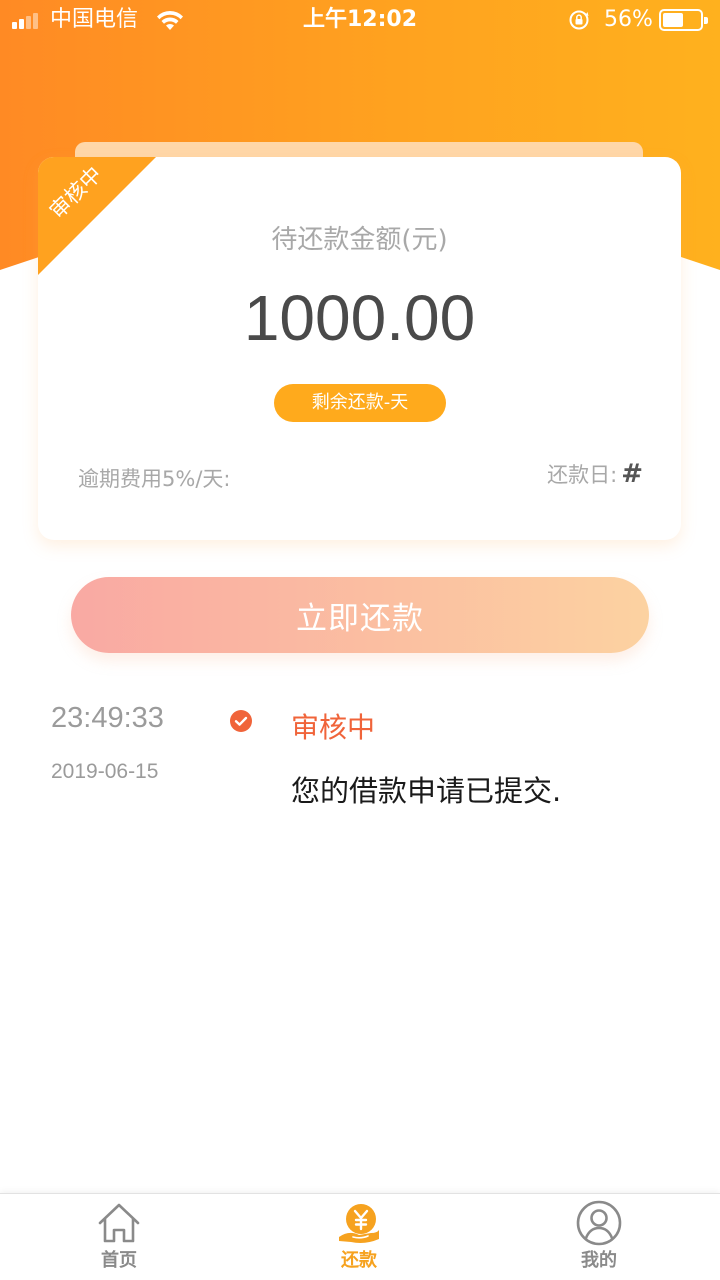  I want to click on battery-level, so click(673, 20).